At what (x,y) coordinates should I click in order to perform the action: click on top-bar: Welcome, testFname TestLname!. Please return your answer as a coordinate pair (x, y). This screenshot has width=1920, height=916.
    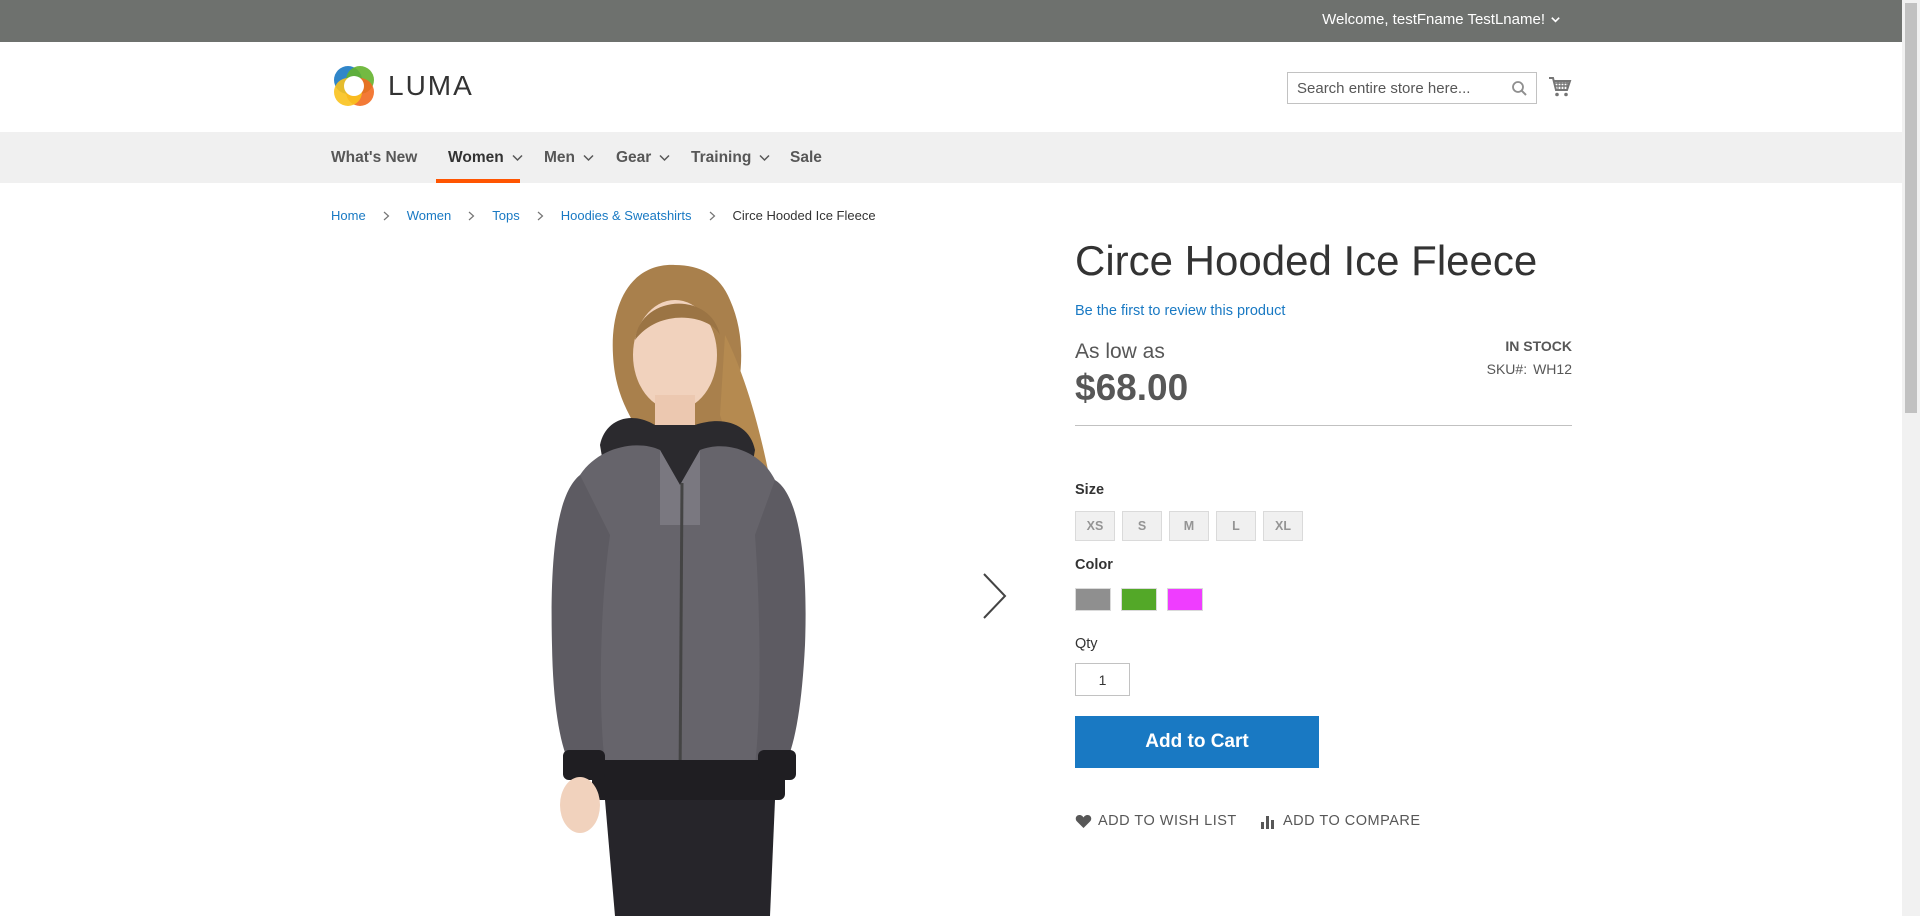
    Looking at the image, I should click on (951, 21).